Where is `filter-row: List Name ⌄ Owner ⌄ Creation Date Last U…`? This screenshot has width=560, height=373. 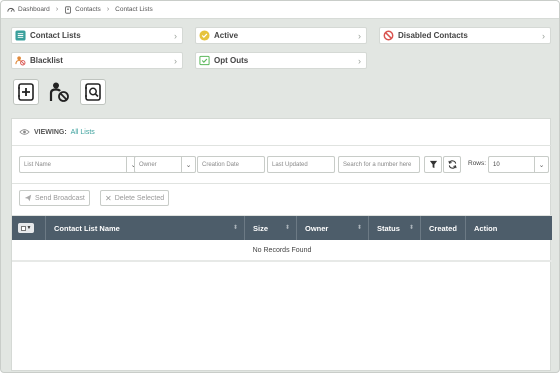
filter-row: List Name ⌄ Owner ⌄ Creation Date Last U… is located at coordinates (282, 165).